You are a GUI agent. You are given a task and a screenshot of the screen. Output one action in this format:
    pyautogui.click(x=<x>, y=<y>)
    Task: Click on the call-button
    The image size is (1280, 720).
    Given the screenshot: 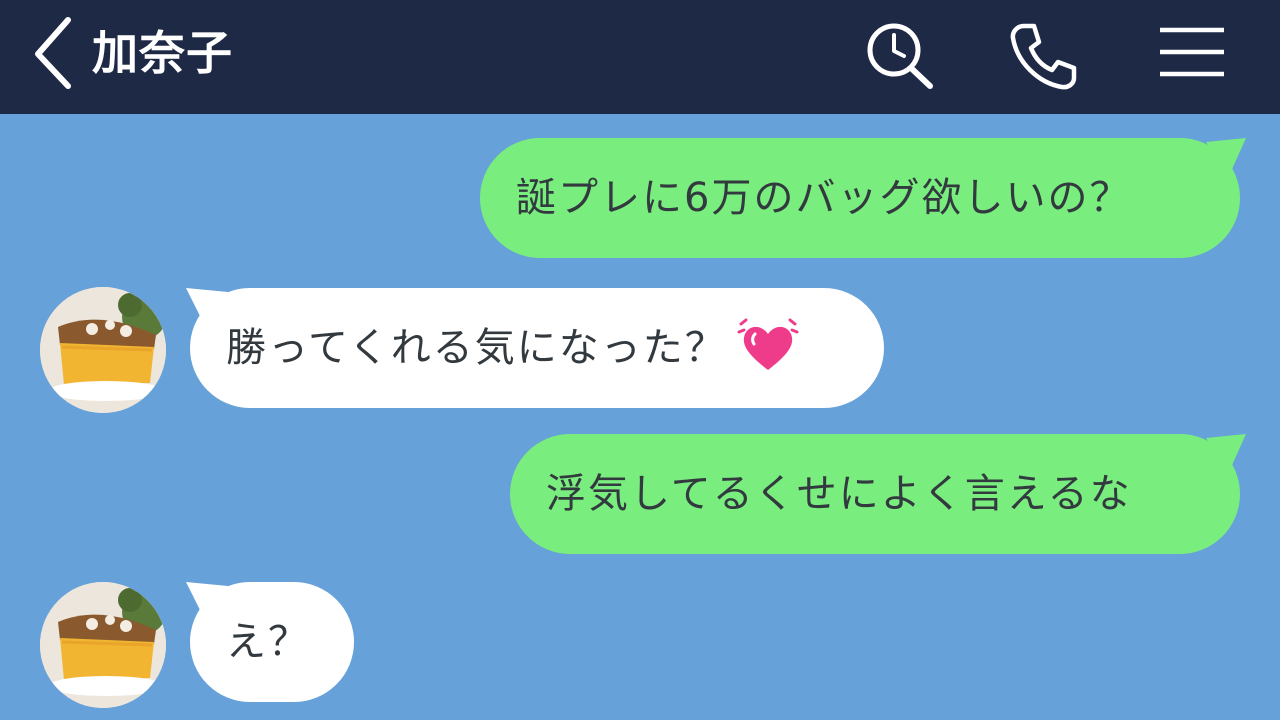 What is the action you would take?
    pyautogui.click(x=1042, y=56)
    